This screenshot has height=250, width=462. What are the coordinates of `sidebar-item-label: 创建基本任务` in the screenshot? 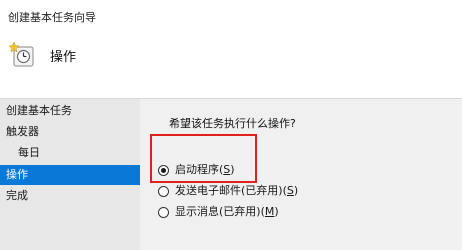 It's located at (39, 110).